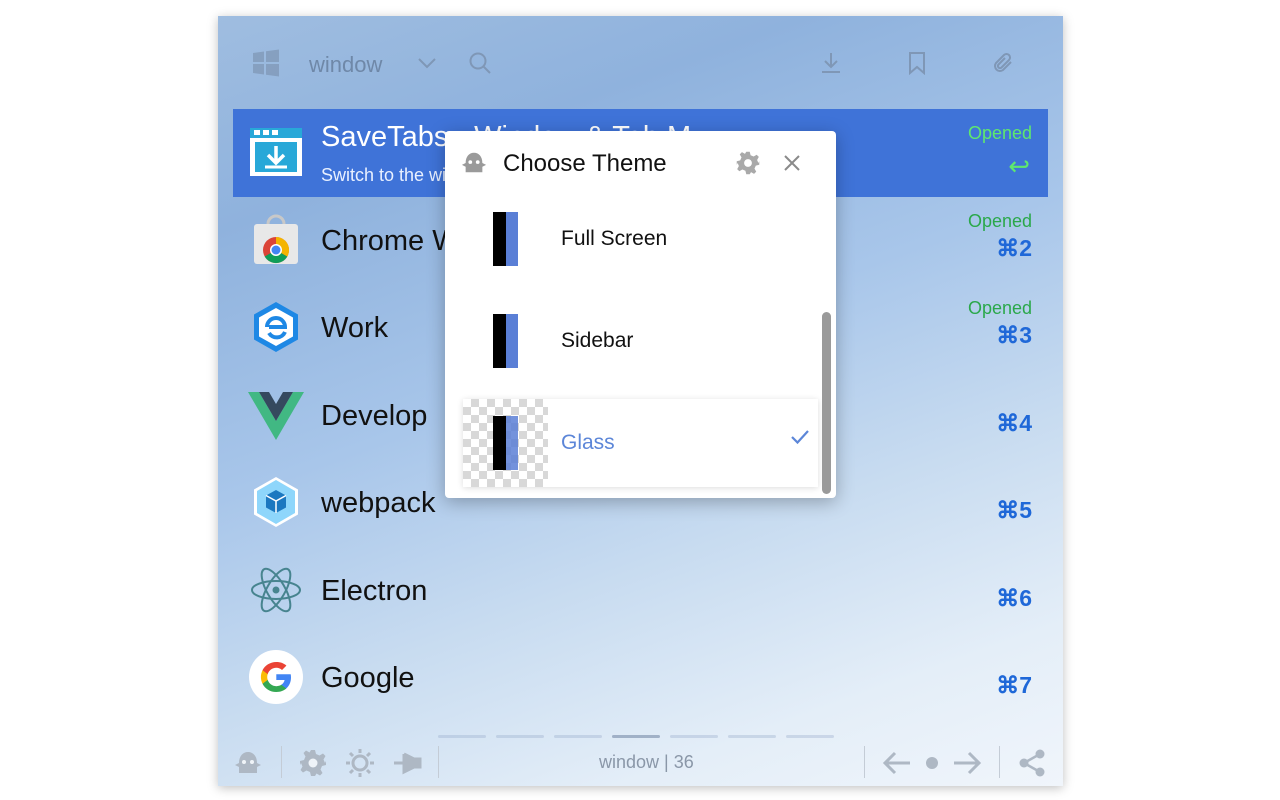  Describe the element at coordinates (276, 327) in the screenshot. I see `edge-icon` at that location.